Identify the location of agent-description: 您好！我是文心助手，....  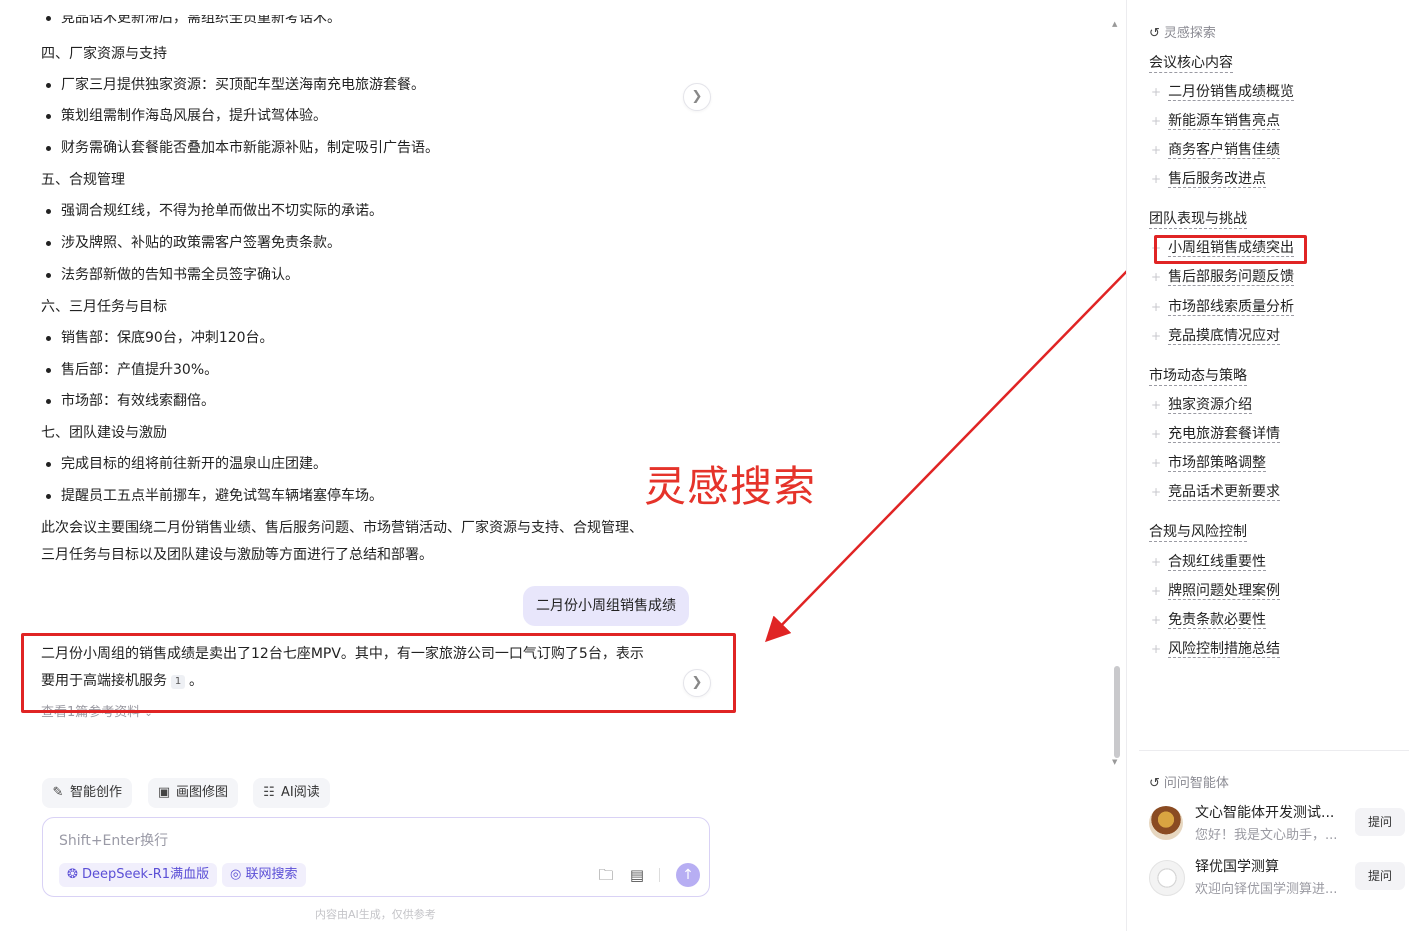
(1266, 835).